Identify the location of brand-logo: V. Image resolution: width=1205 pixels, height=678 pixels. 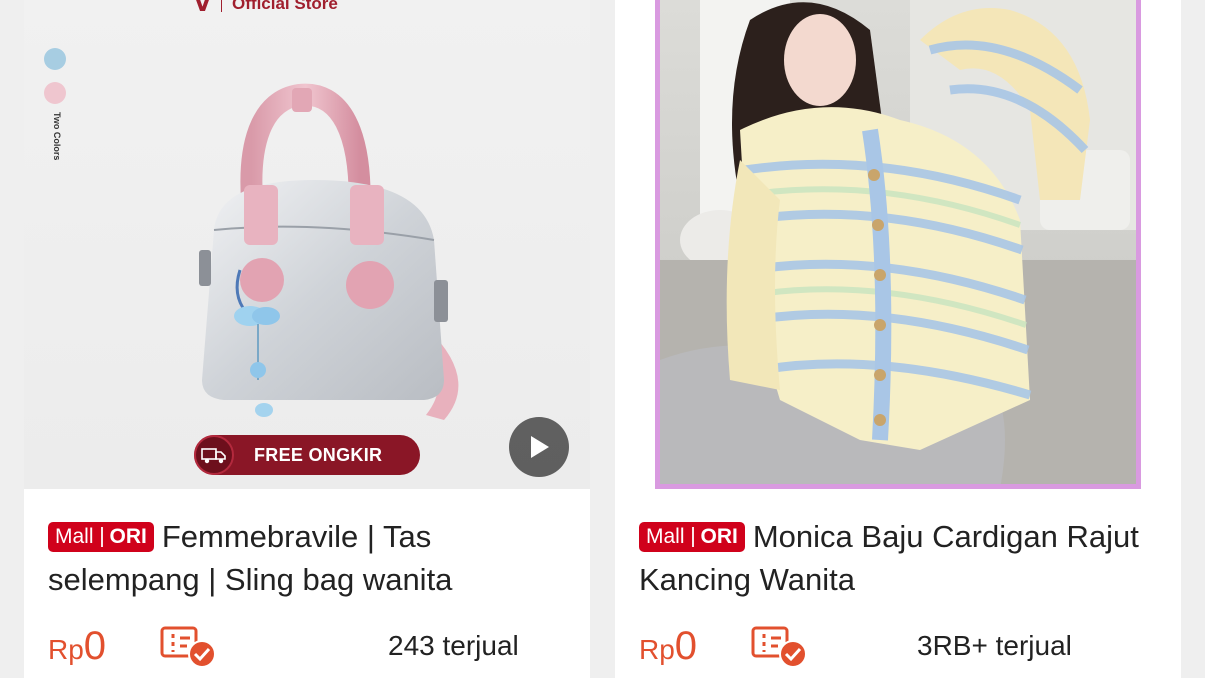
(203, 8).